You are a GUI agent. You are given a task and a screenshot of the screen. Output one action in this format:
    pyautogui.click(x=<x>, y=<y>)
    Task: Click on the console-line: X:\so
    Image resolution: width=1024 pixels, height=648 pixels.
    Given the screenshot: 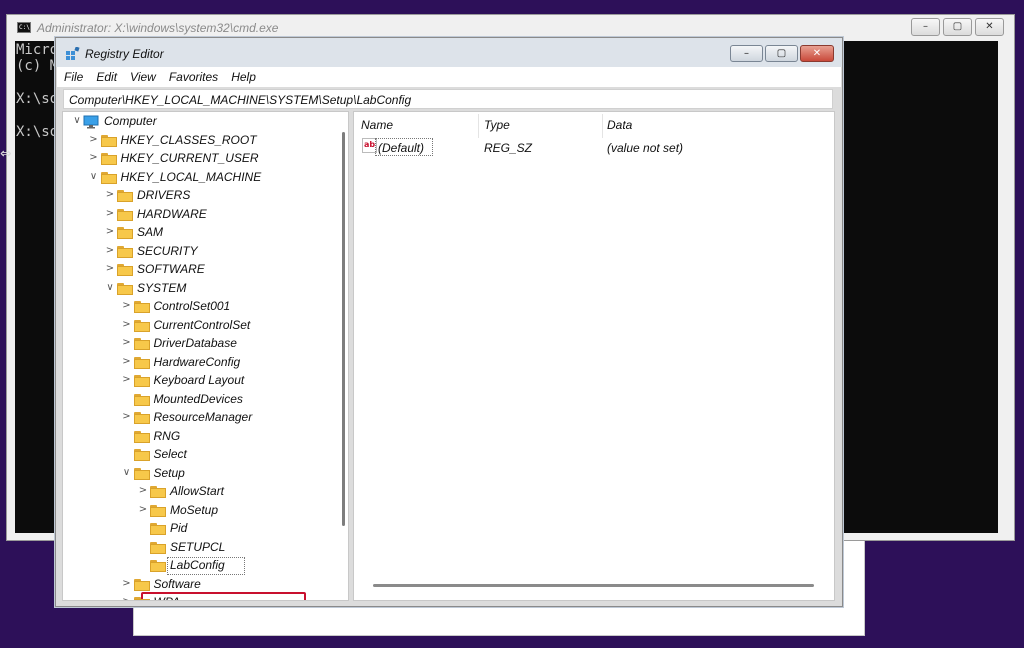 What is the action you would take?
    pyautogui.click(x=37, y=132)
    